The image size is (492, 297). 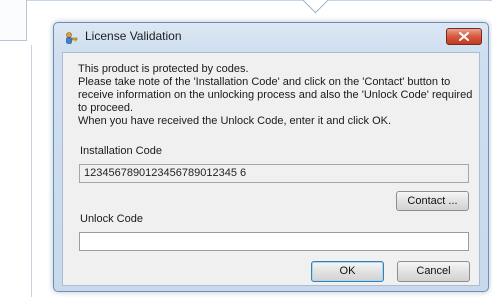 What do you see at coordinates (246, 0) in the screenshot?
I see `background-edge` at bounding box center [246, 0].